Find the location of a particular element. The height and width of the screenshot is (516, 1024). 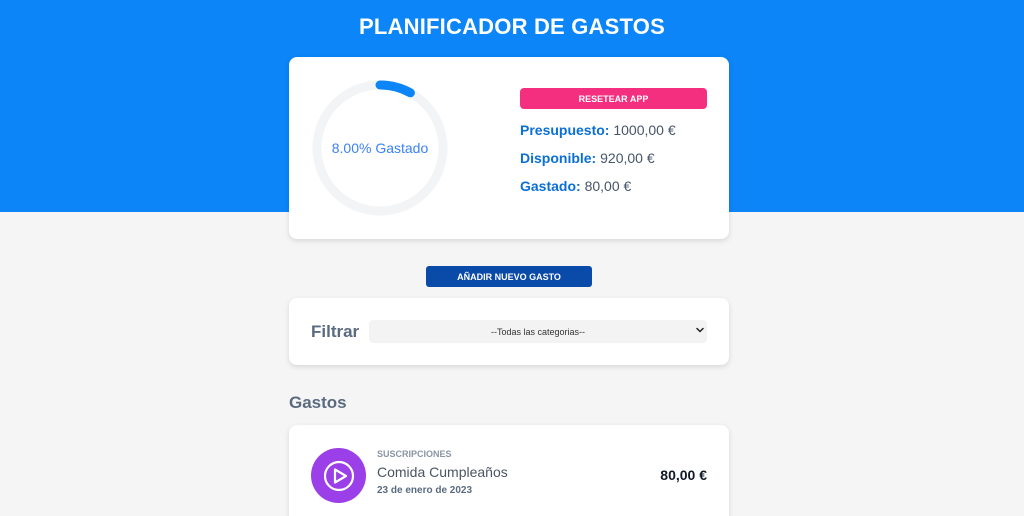

gastado-value: 80,00 € is located at coordinates (608, 186).